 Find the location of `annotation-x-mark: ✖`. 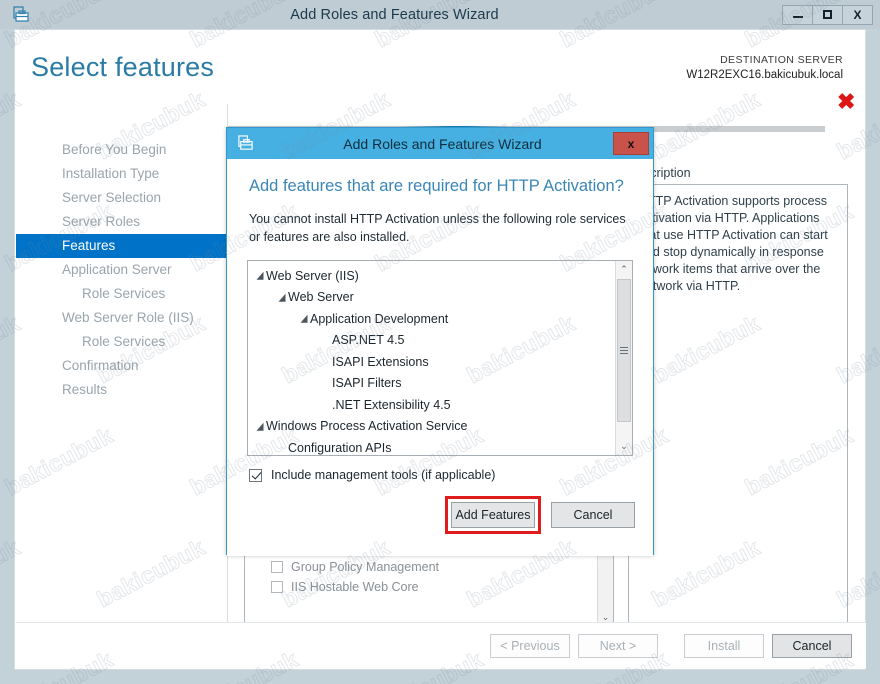

annotation-x-mark: ✖ is located at coordinates (846, 101).